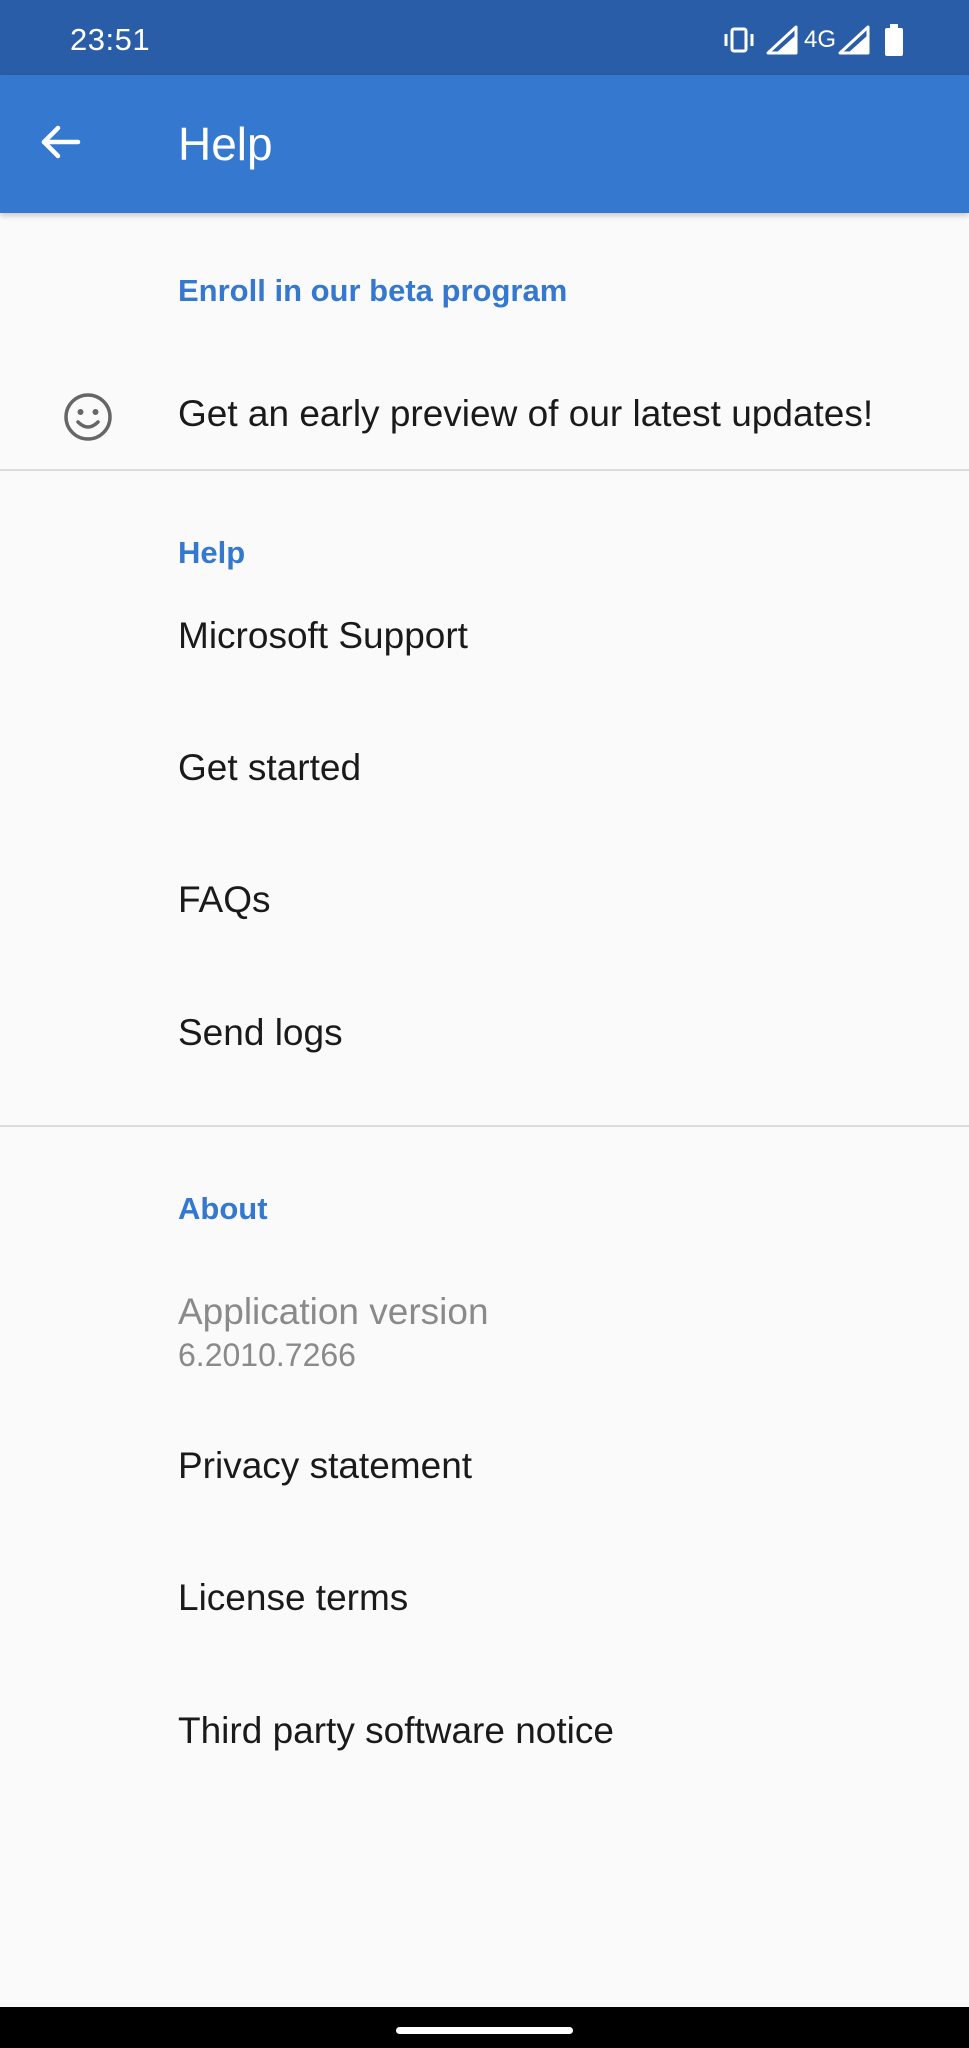  Describe the element at coordinates (894, 40) in the screenshot. I see `battery-icon` at that location.